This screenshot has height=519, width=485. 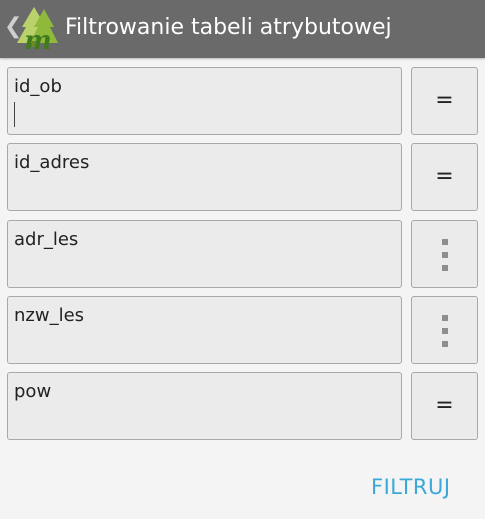 What do you see at coordinates (52, 162) in the screenshot?
I see `field-label: id_adres` at bounding box center [52, 162].